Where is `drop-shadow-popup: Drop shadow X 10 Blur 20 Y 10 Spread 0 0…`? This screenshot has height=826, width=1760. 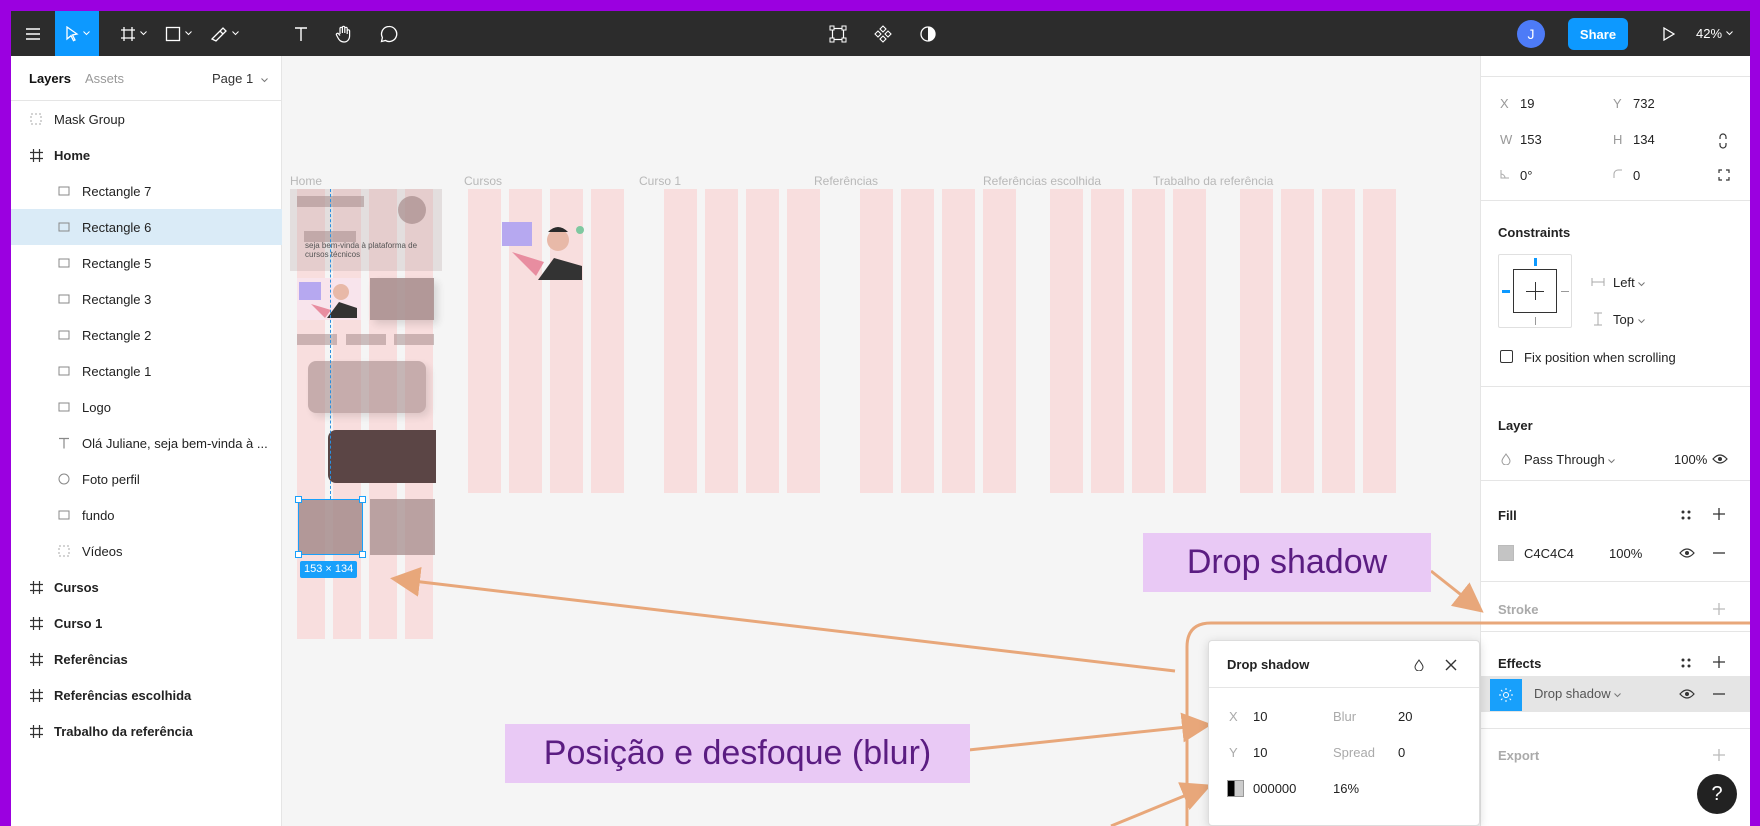
drop-shadow-popup: Drop shadow X 10 Blur 20 Y 10 Spread 0 0… is located at coordinates (1344, 733).